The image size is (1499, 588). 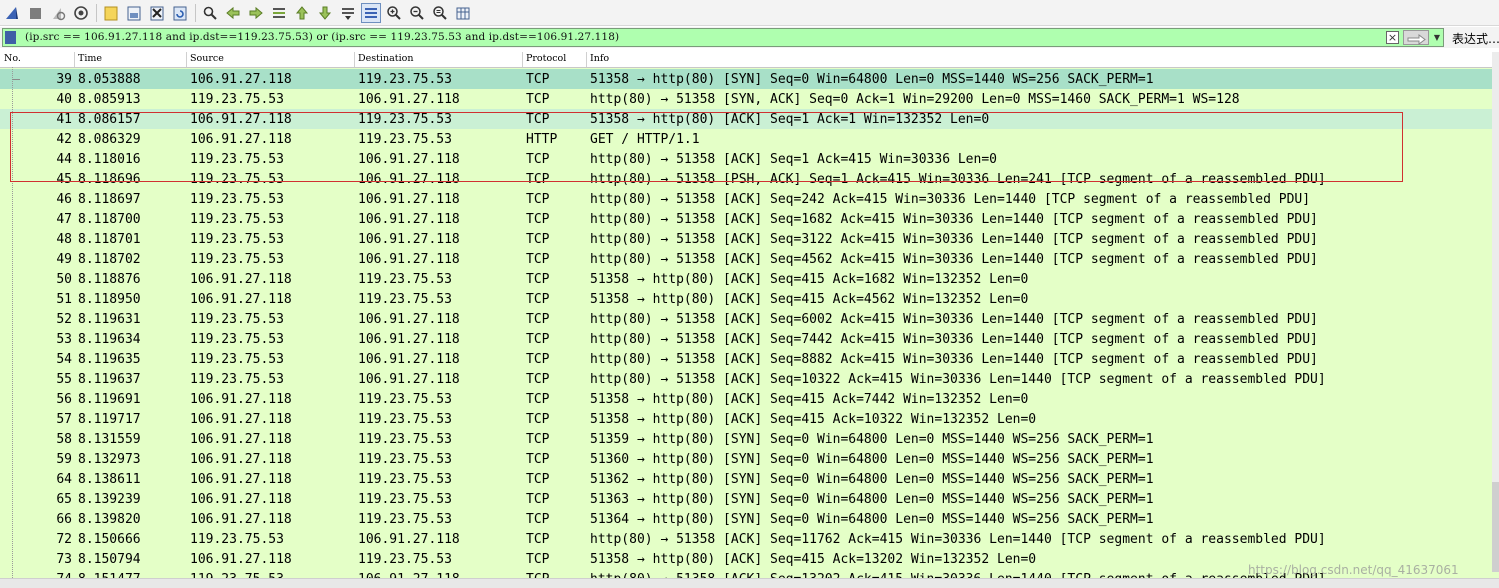 I want to click on auto-scroll-icon, so click(x=348, y=13).